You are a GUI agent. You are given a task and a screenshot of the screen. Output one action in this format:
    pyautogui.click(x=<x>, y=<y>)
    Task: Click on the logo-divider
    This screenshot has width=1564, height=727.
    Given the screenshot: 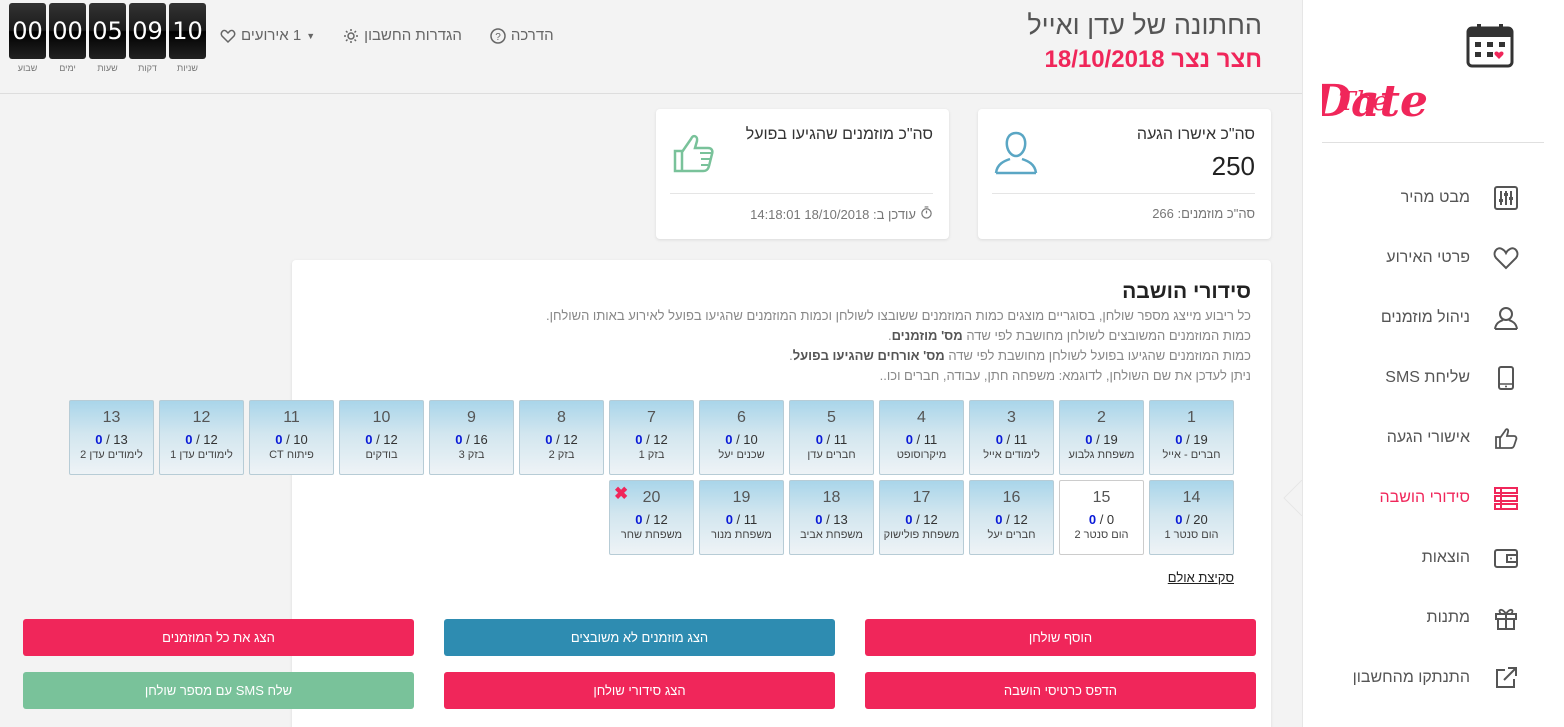 What is the action you would take?
    pyautogui.click(x=1433, y=142)
    